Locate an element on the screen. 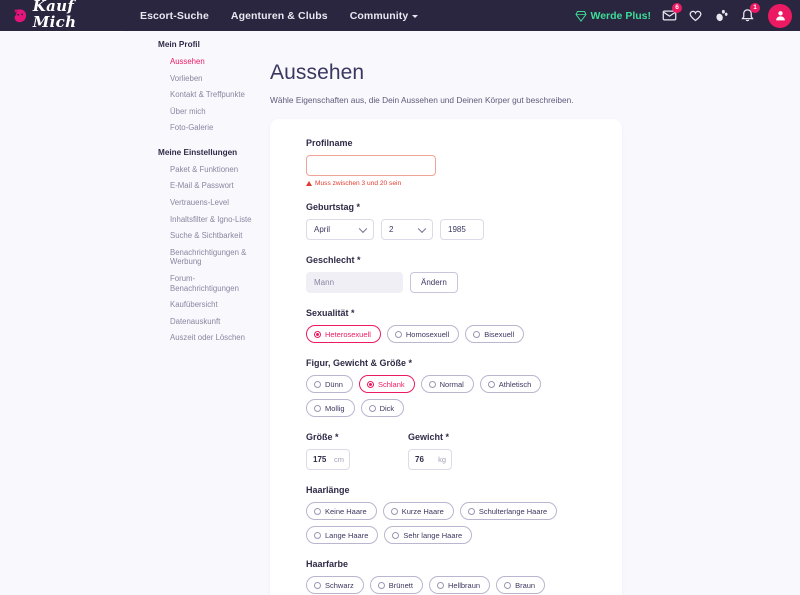  groesse-input: 175 cm is located at coordinates (328, 459).